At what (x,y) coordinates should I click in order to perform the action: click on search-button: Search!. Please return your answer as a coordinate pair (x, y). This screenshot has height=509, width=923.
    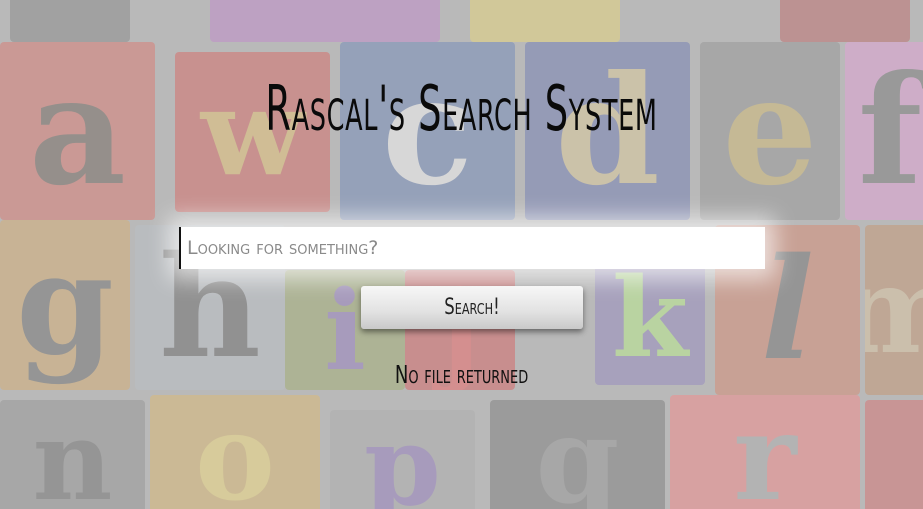
    Looking at the image, I should click on (472, 307).